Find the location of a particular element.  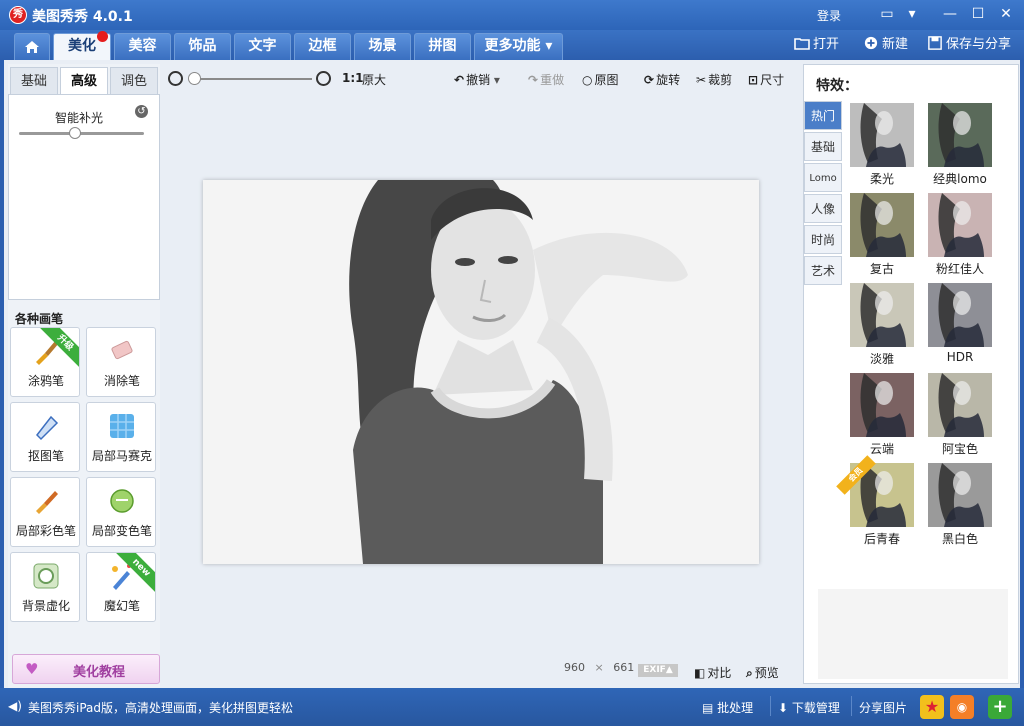

plus-circle-icon is located at coordinates (871, 43).